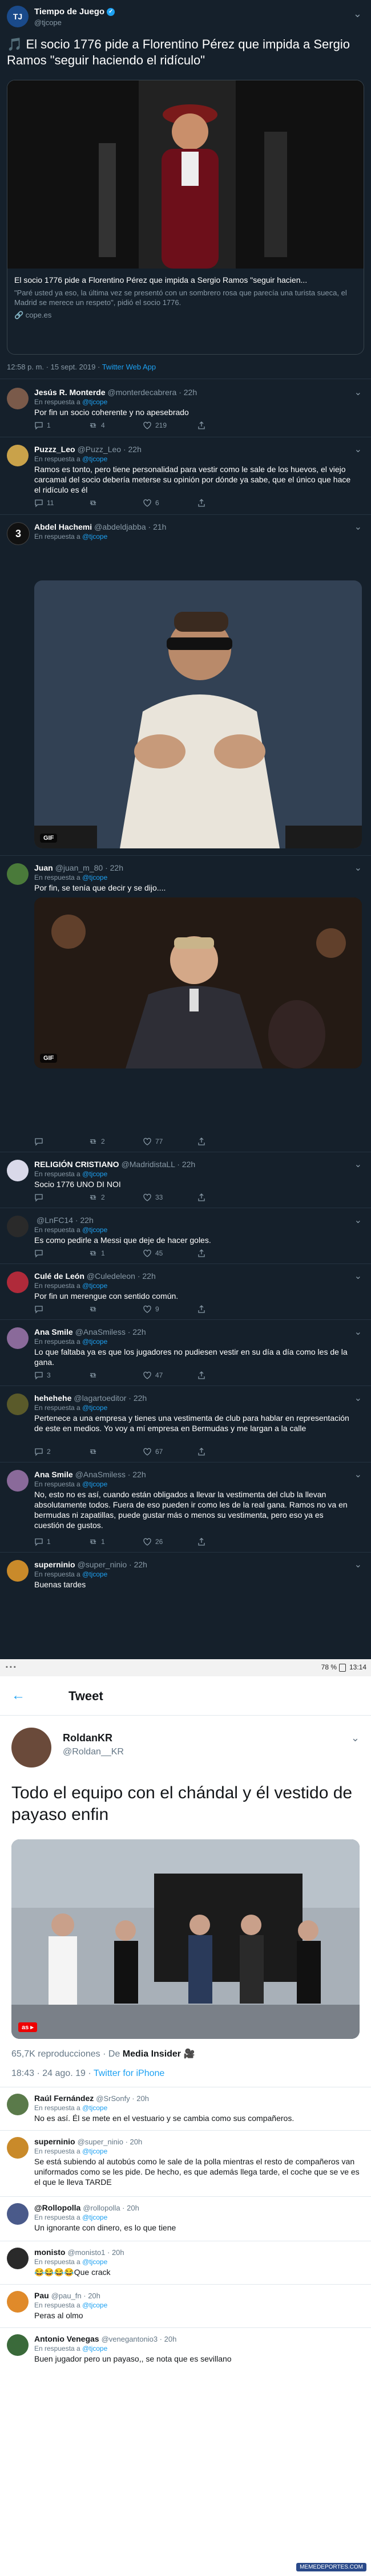 Image resolution: width=371 pixels, height=2576 pixels. What do you see at coordinates (88, 2141) in the screenshot?
I see `reply-author: superninio @super_ninio · 20h` at bounding box center [88, 2141].